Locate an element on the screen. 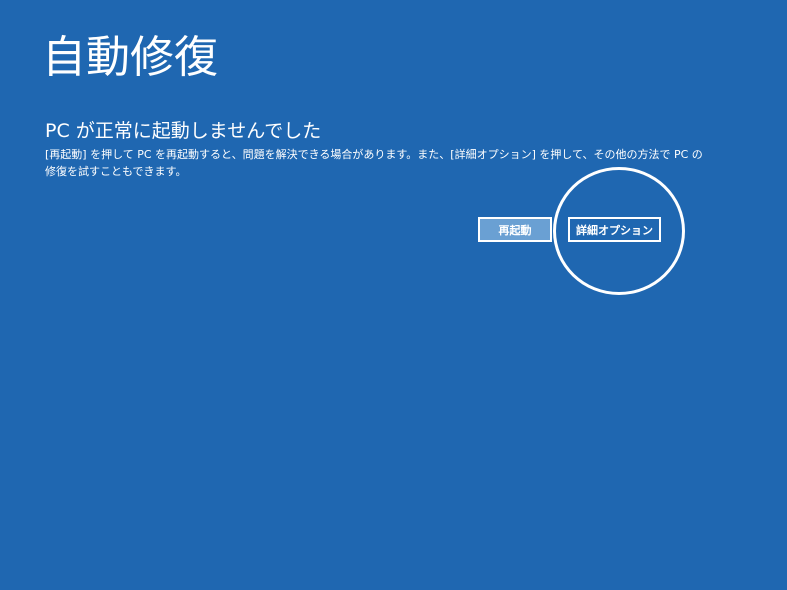 The image size is (787, 590). error-heading: PC が正常に起動しませんでした is located at coordinates (183, 131).